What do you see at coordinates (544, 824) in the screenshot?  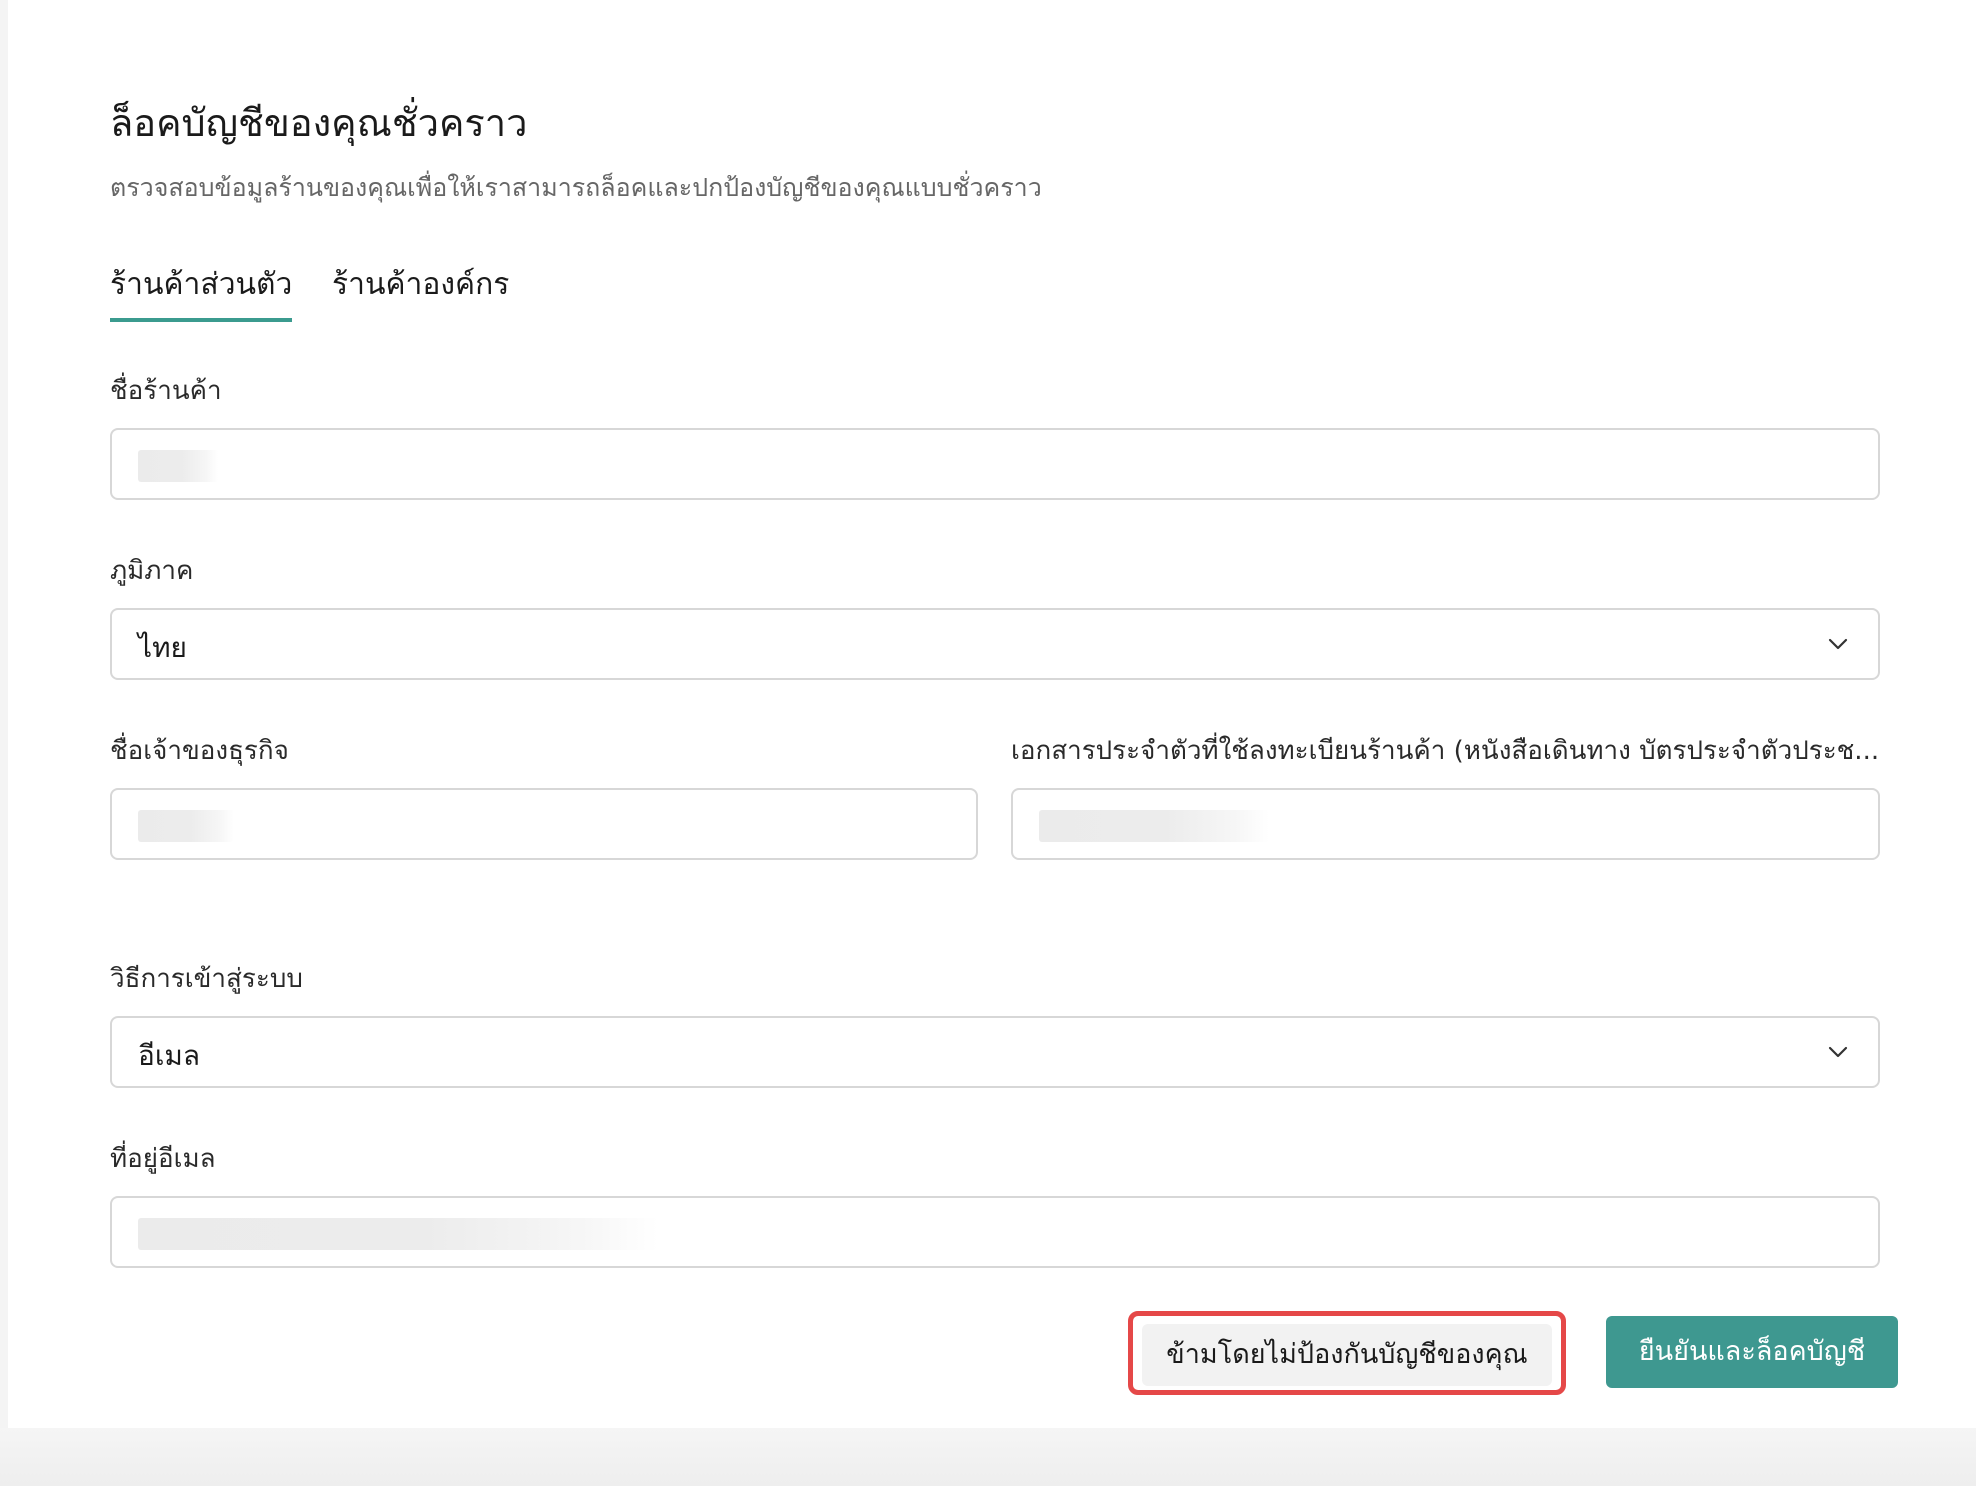 I see `owner-name-input` at bounding box center [544, 824].